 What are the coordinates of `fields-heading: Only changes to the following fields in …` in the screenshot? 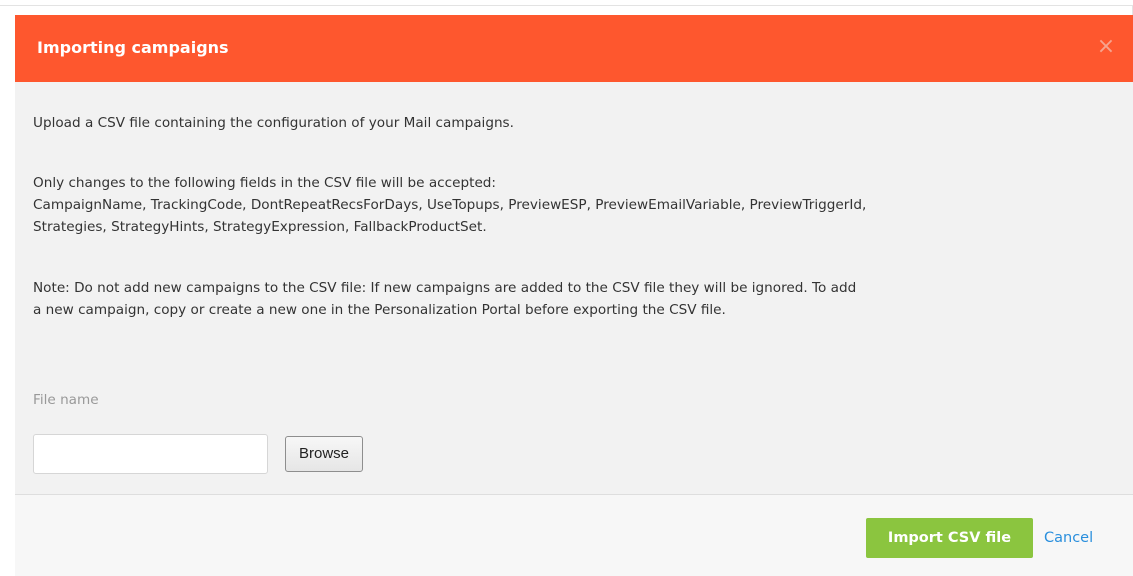 It's located at (265, 183).